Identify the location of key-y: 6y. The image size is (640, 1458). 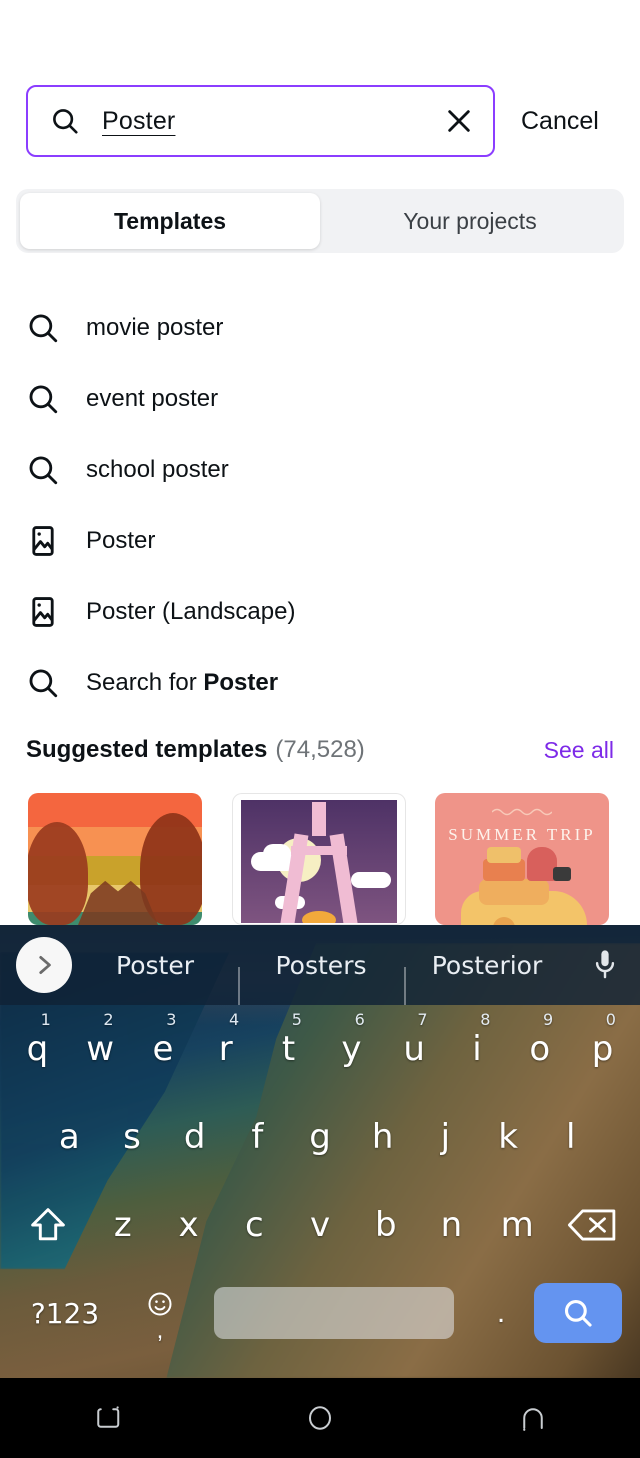
(351, 1049).